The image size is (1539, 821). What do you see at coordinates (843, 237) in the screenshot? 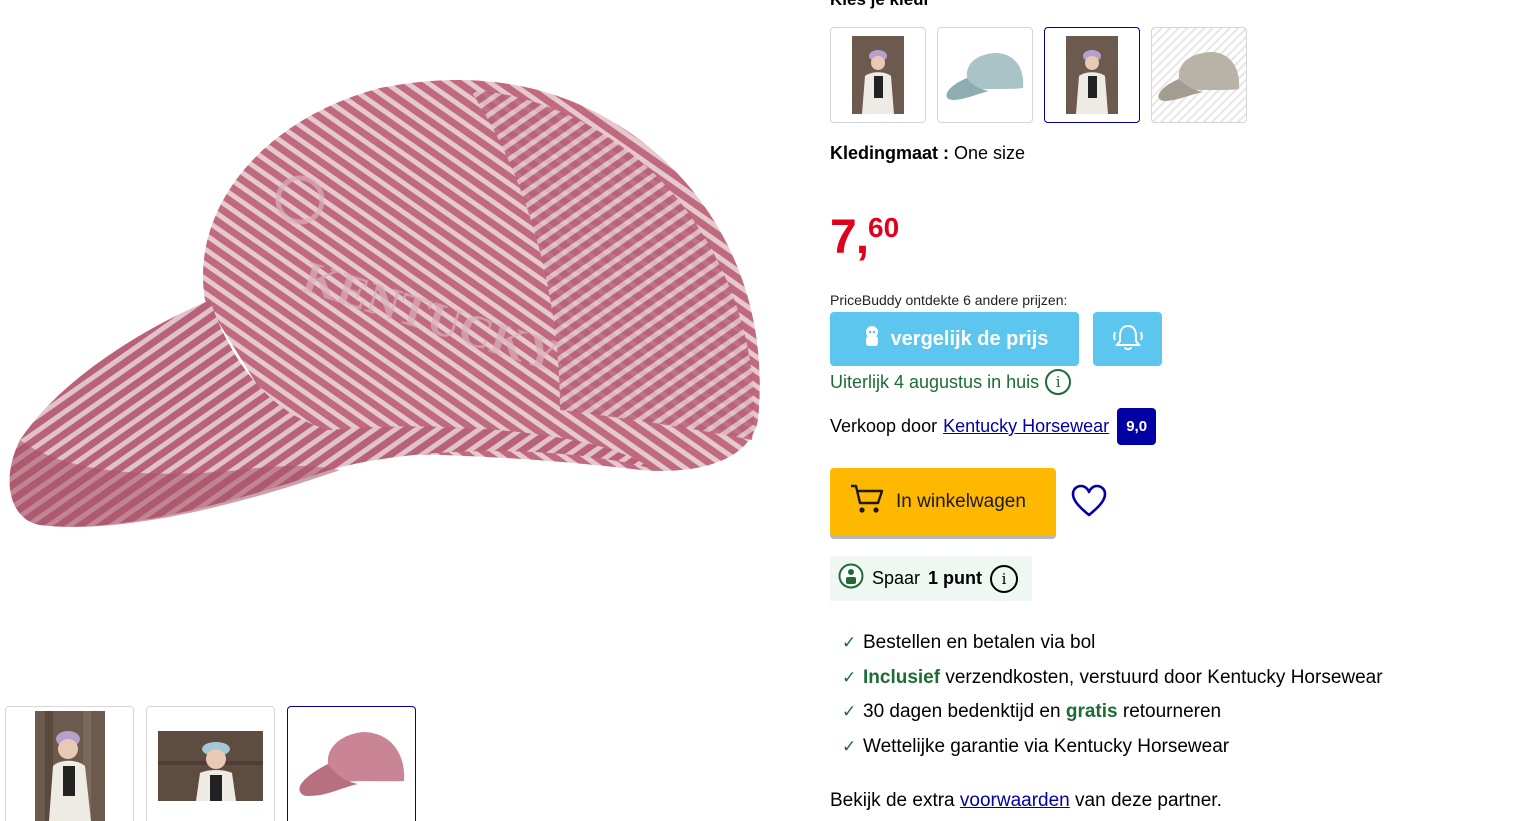
I see `price-whole: 7` at bounding box center [843, 237].